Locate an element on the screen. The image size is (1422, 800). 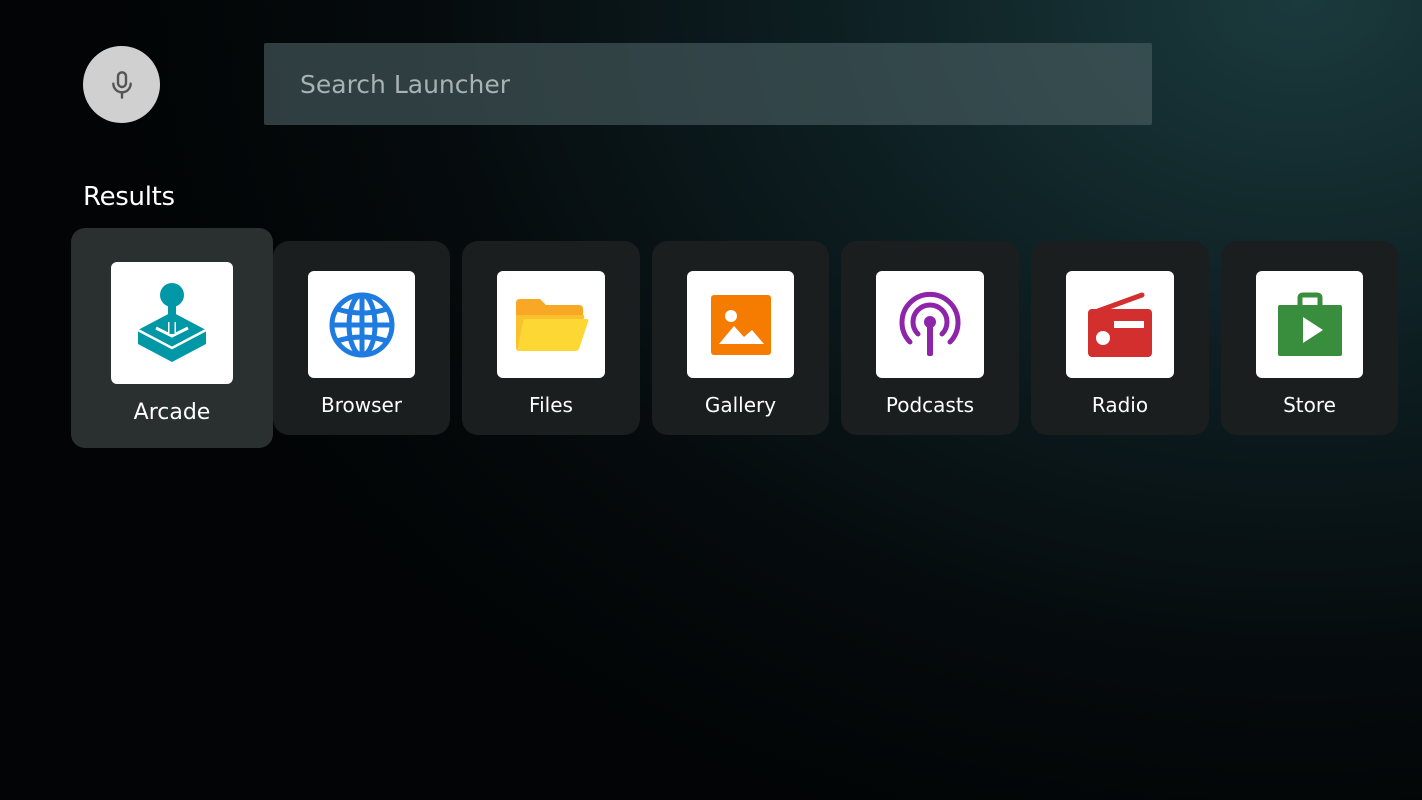
app-tile-browser: Browser is located at coordinates (361, 338).